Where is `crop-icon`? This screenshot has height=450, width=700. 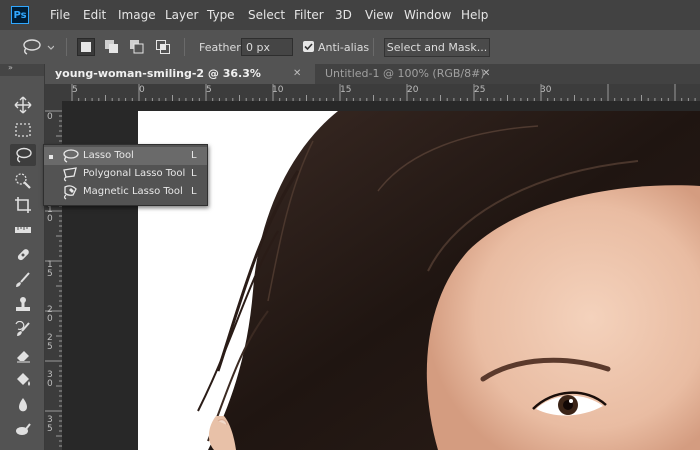
crop-icon is located at coordinates (23, 205).